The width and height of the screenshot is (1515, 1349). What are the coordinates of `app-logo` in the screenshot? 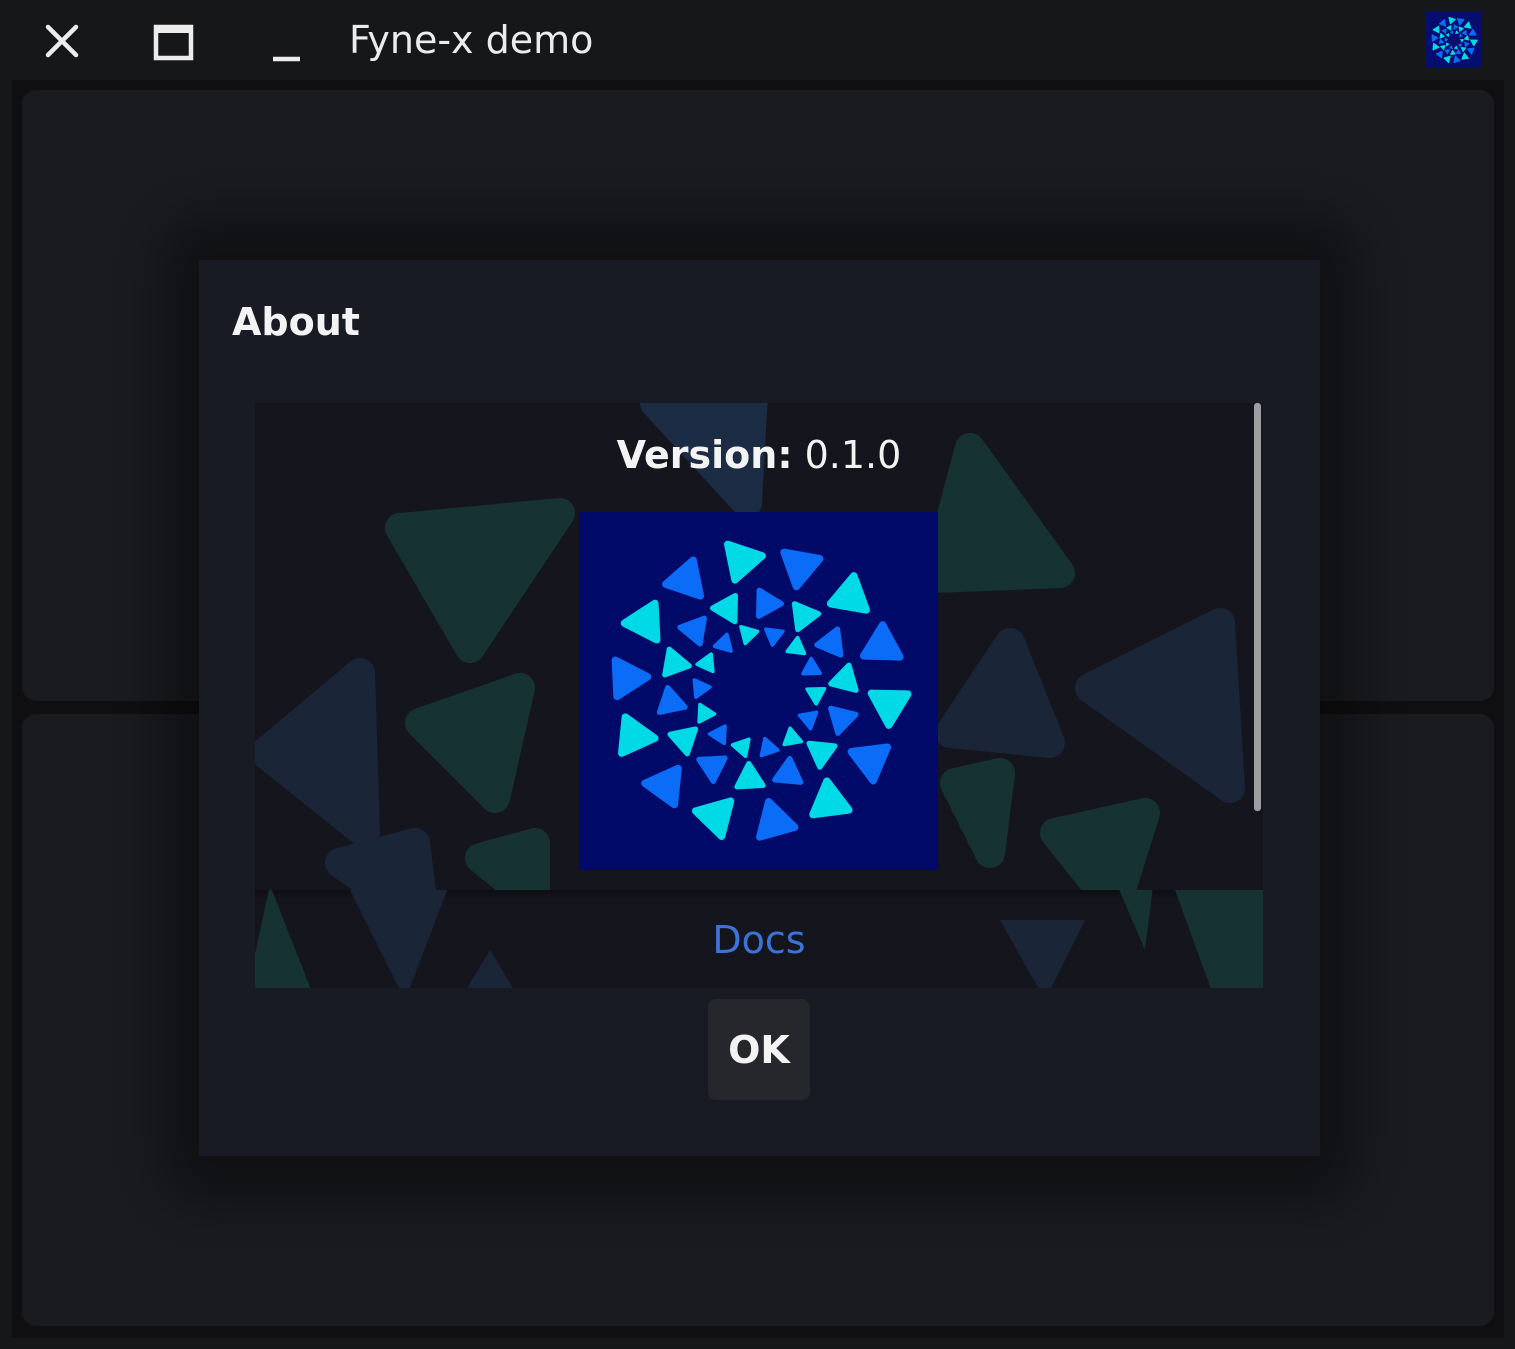 It's located at (758, 691).